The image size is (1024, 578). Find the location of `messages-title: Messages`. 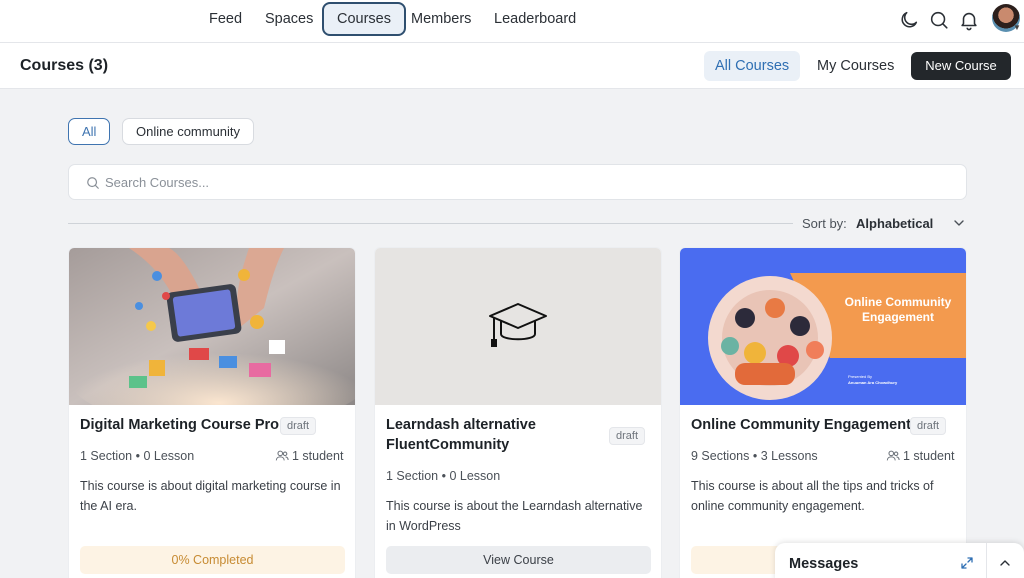

messages-title: Messages is located at coordinates (824, 564).